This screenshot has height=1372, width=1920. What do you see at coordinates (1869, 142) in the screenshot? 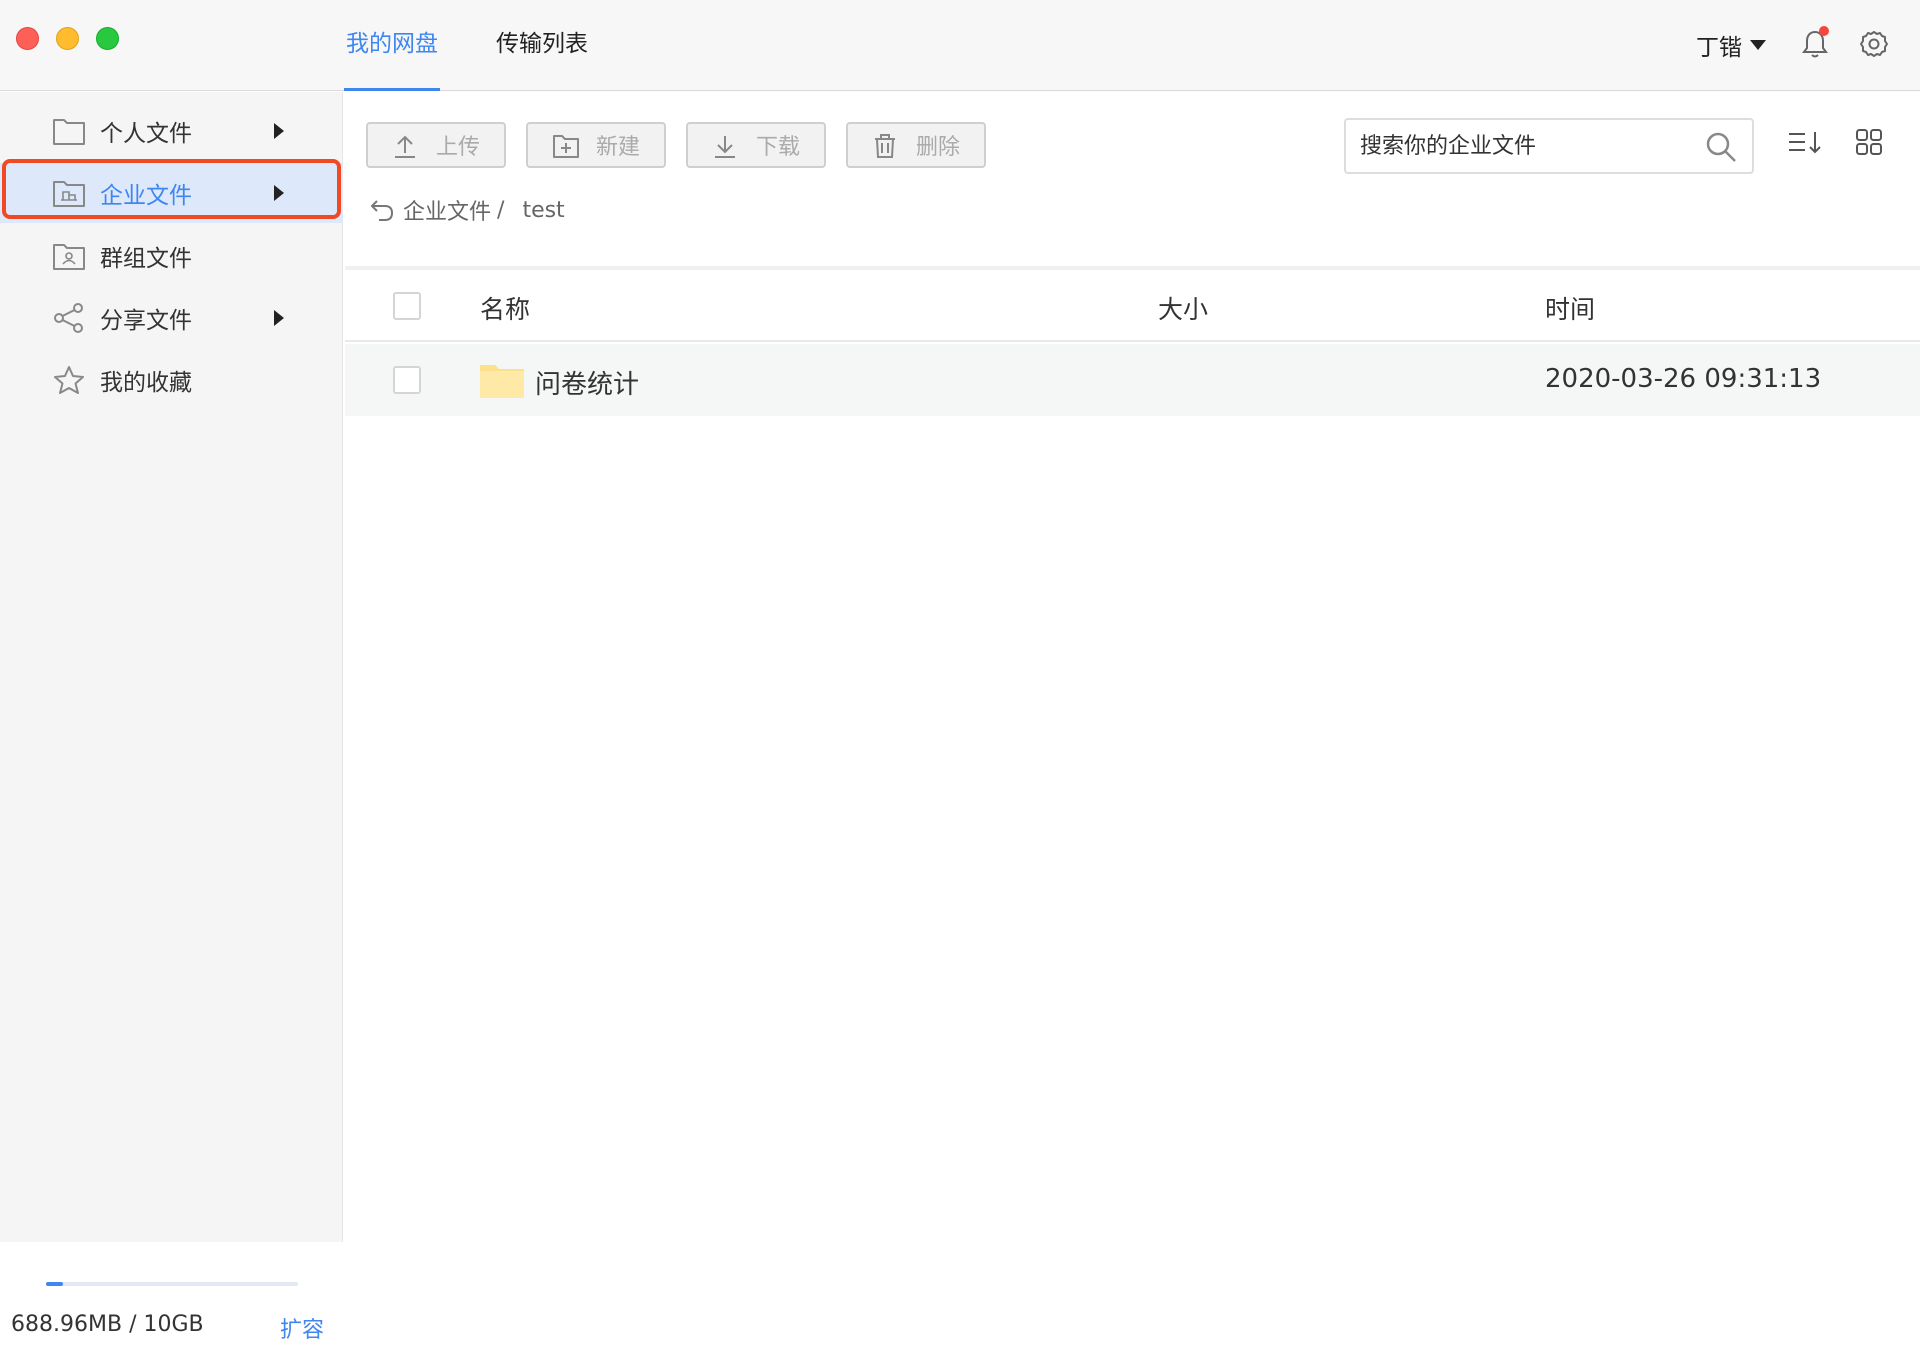
I see `grid-view-icon` at bounding box center [1869, 142].